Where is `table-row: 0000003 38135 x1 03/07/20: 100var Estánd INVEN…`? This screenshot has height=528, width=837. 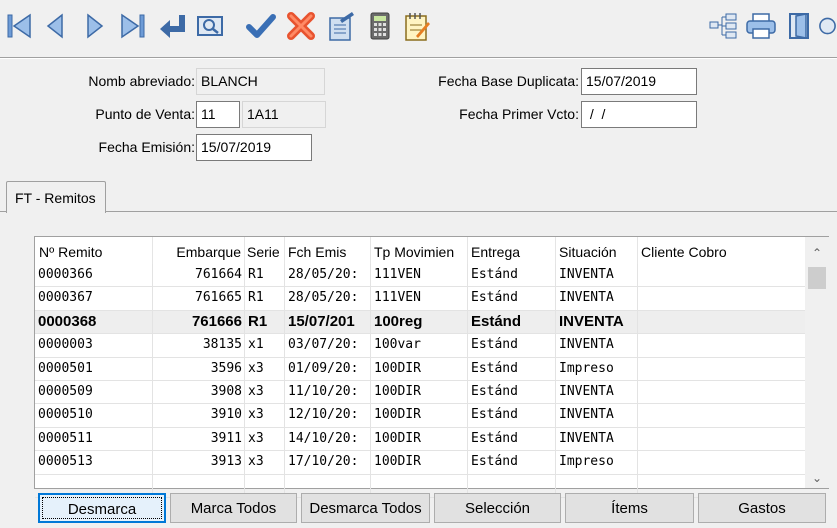 table-row: 0000003 38135 x1 03/07/20: 100var Estánd INVEN… is located at coordinates (420, 346).